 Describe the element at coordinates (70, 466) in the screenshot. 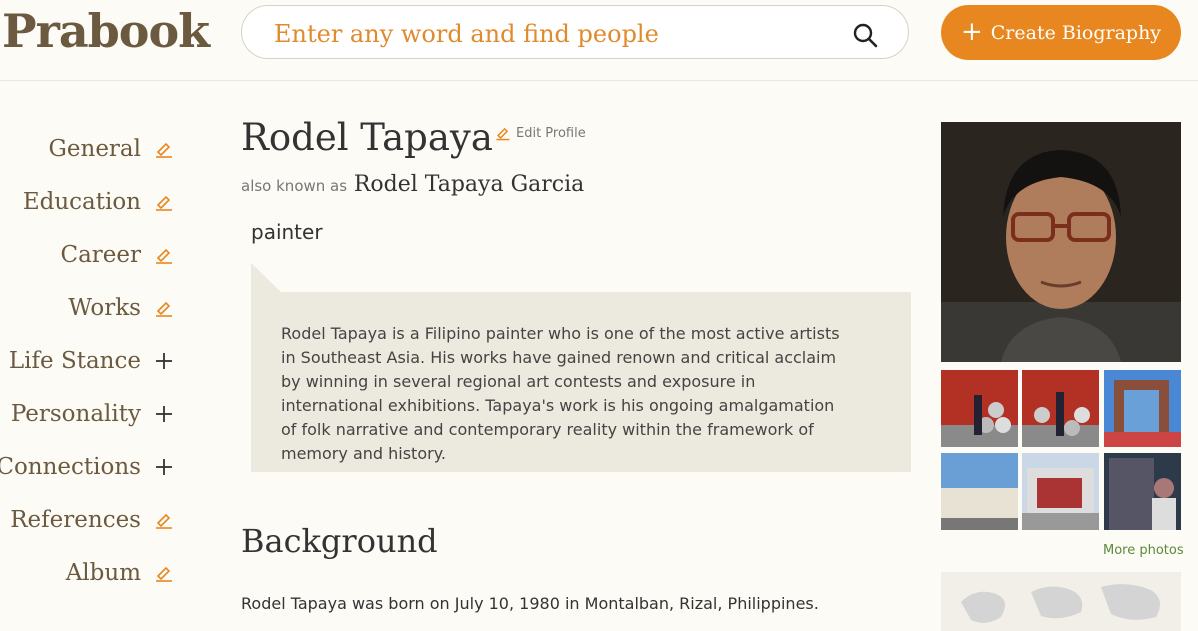

I see `sidebar-item-label: Connections` at that location.